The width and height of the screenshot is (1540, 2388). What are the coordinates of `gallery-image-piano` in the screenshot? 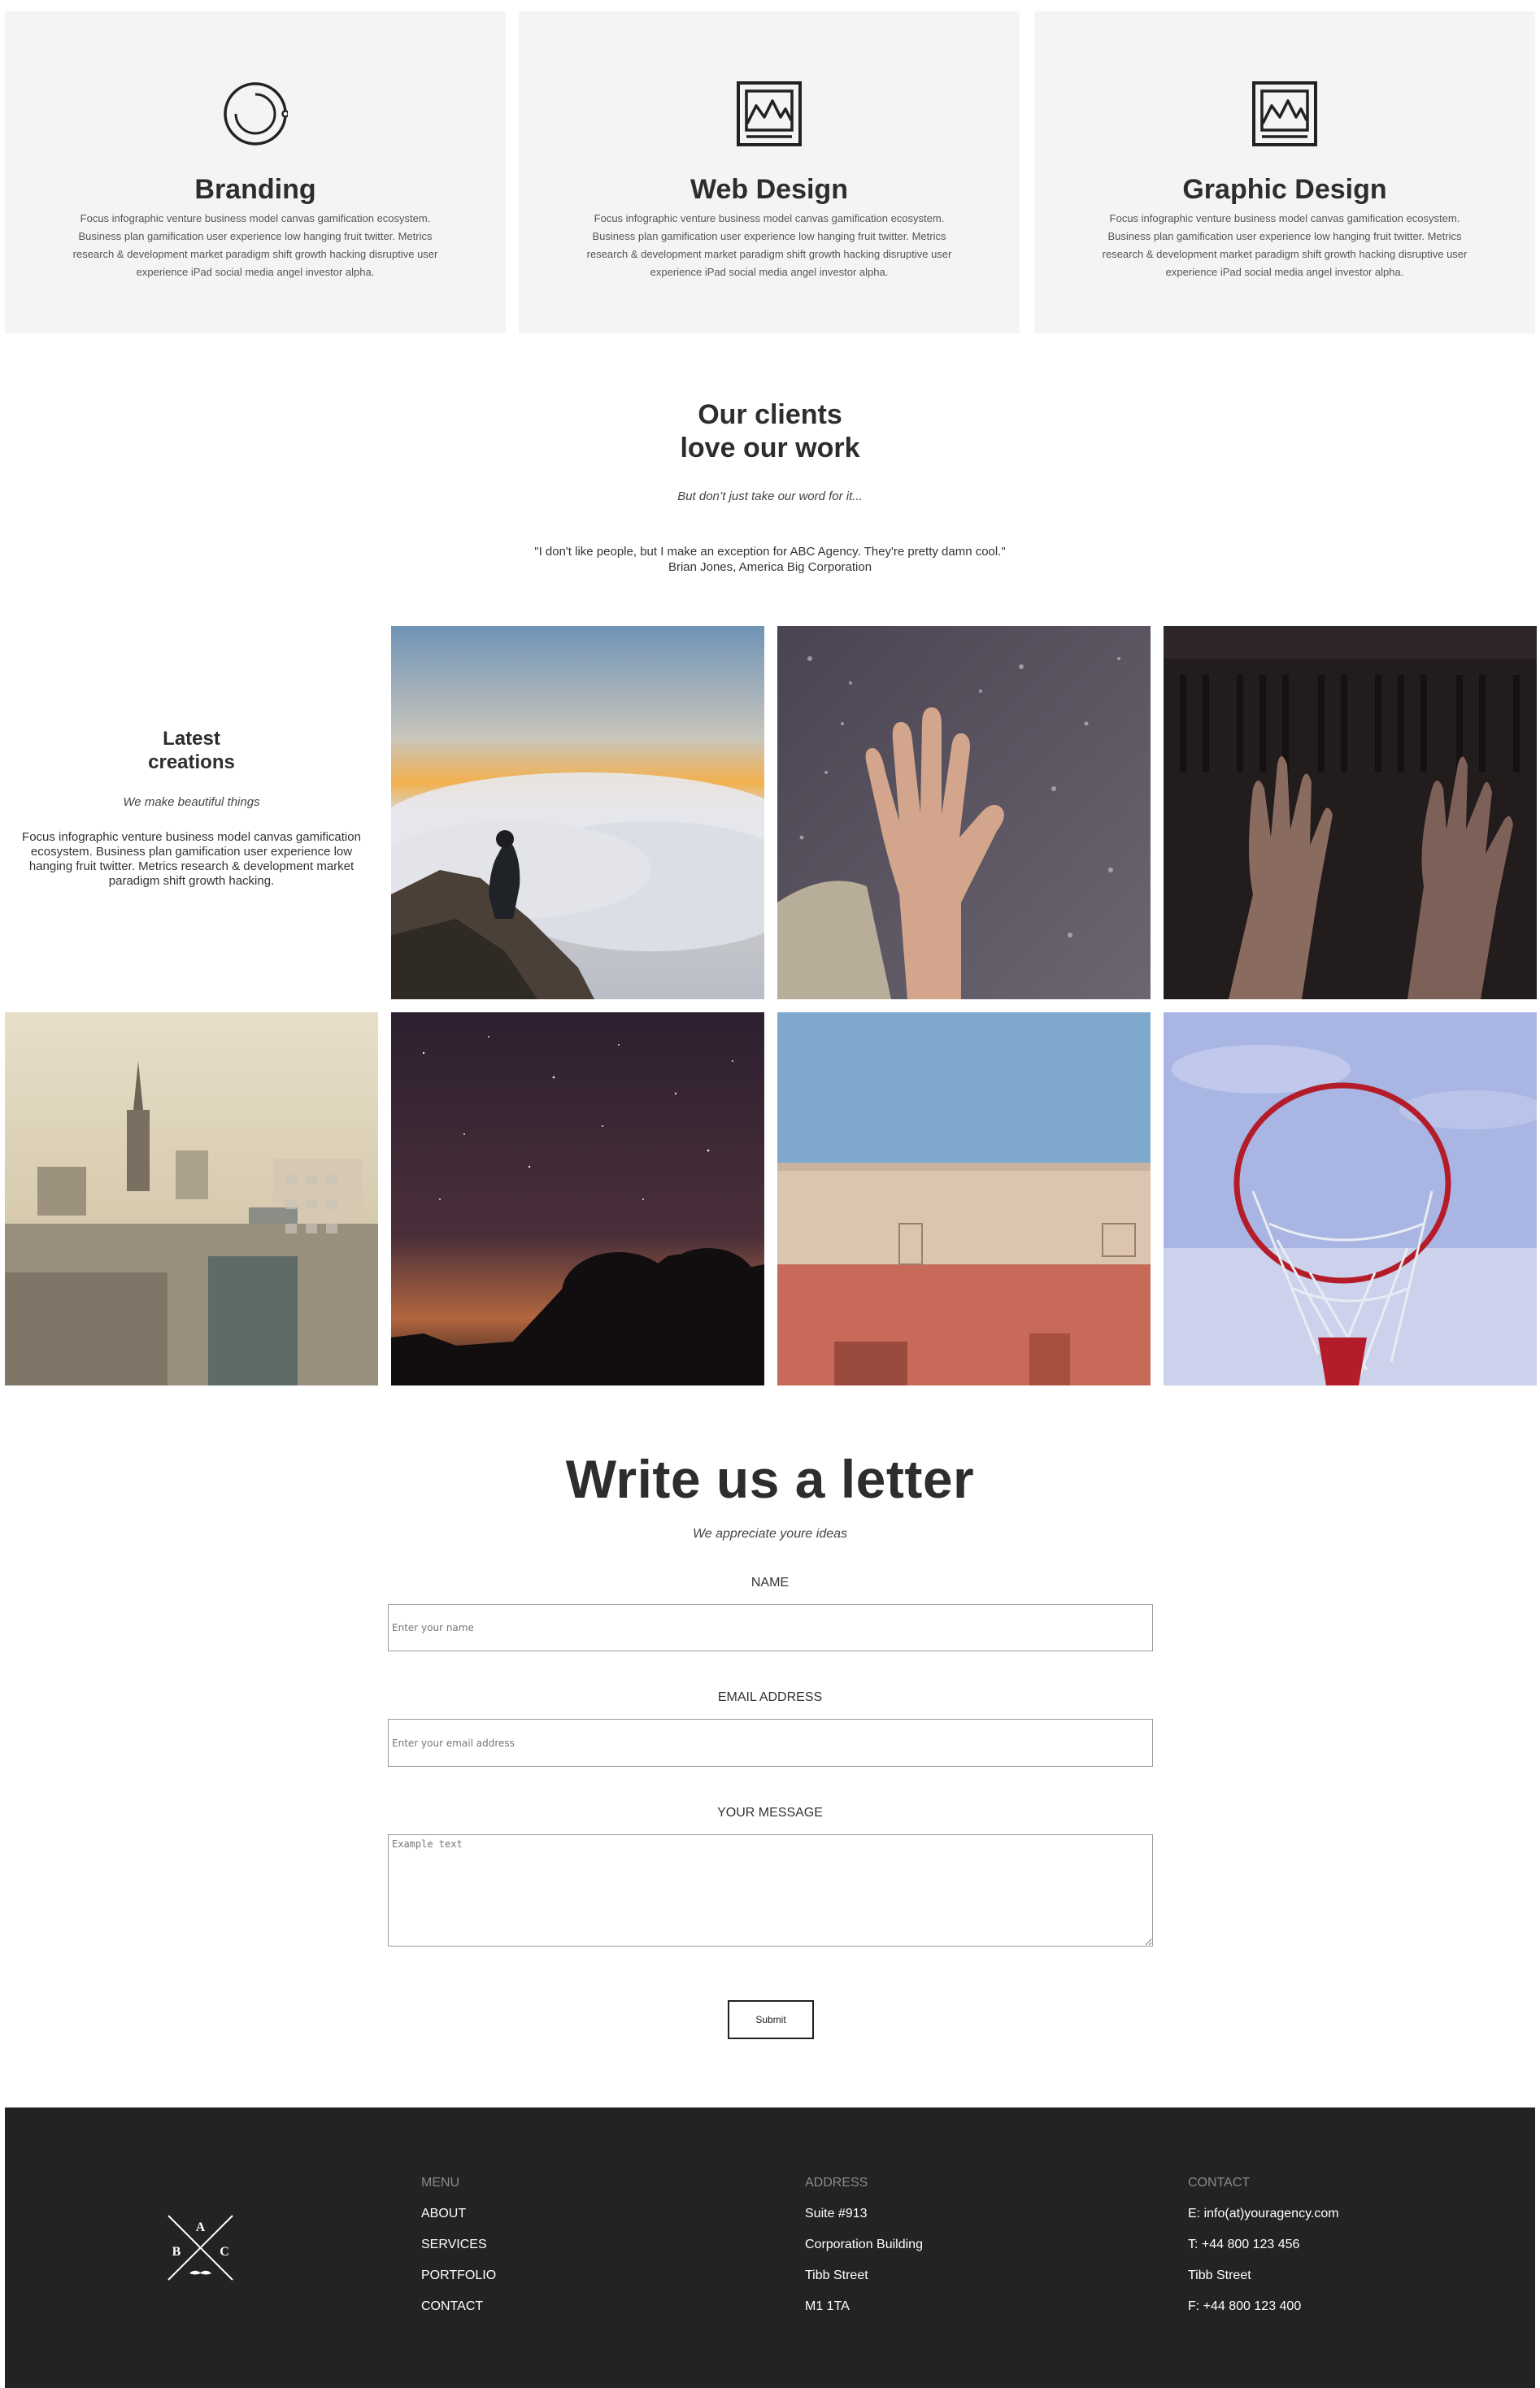 It's located at (1350, 812).